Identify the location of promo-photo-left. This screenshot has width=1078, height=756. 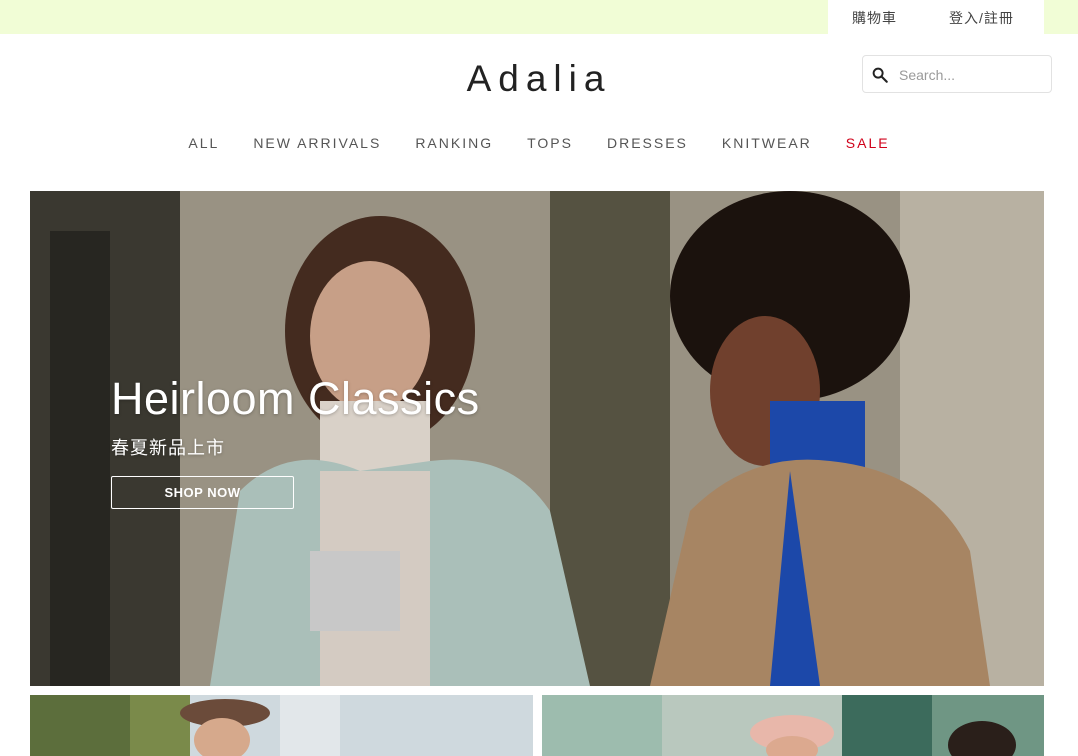
(281, 725).